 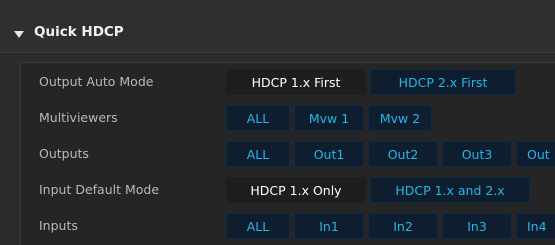 What do you see at coordinates (258, 118) in the screenshot?
I see `multiviewers-all-button: ALL` at bounding box center [258, 118].